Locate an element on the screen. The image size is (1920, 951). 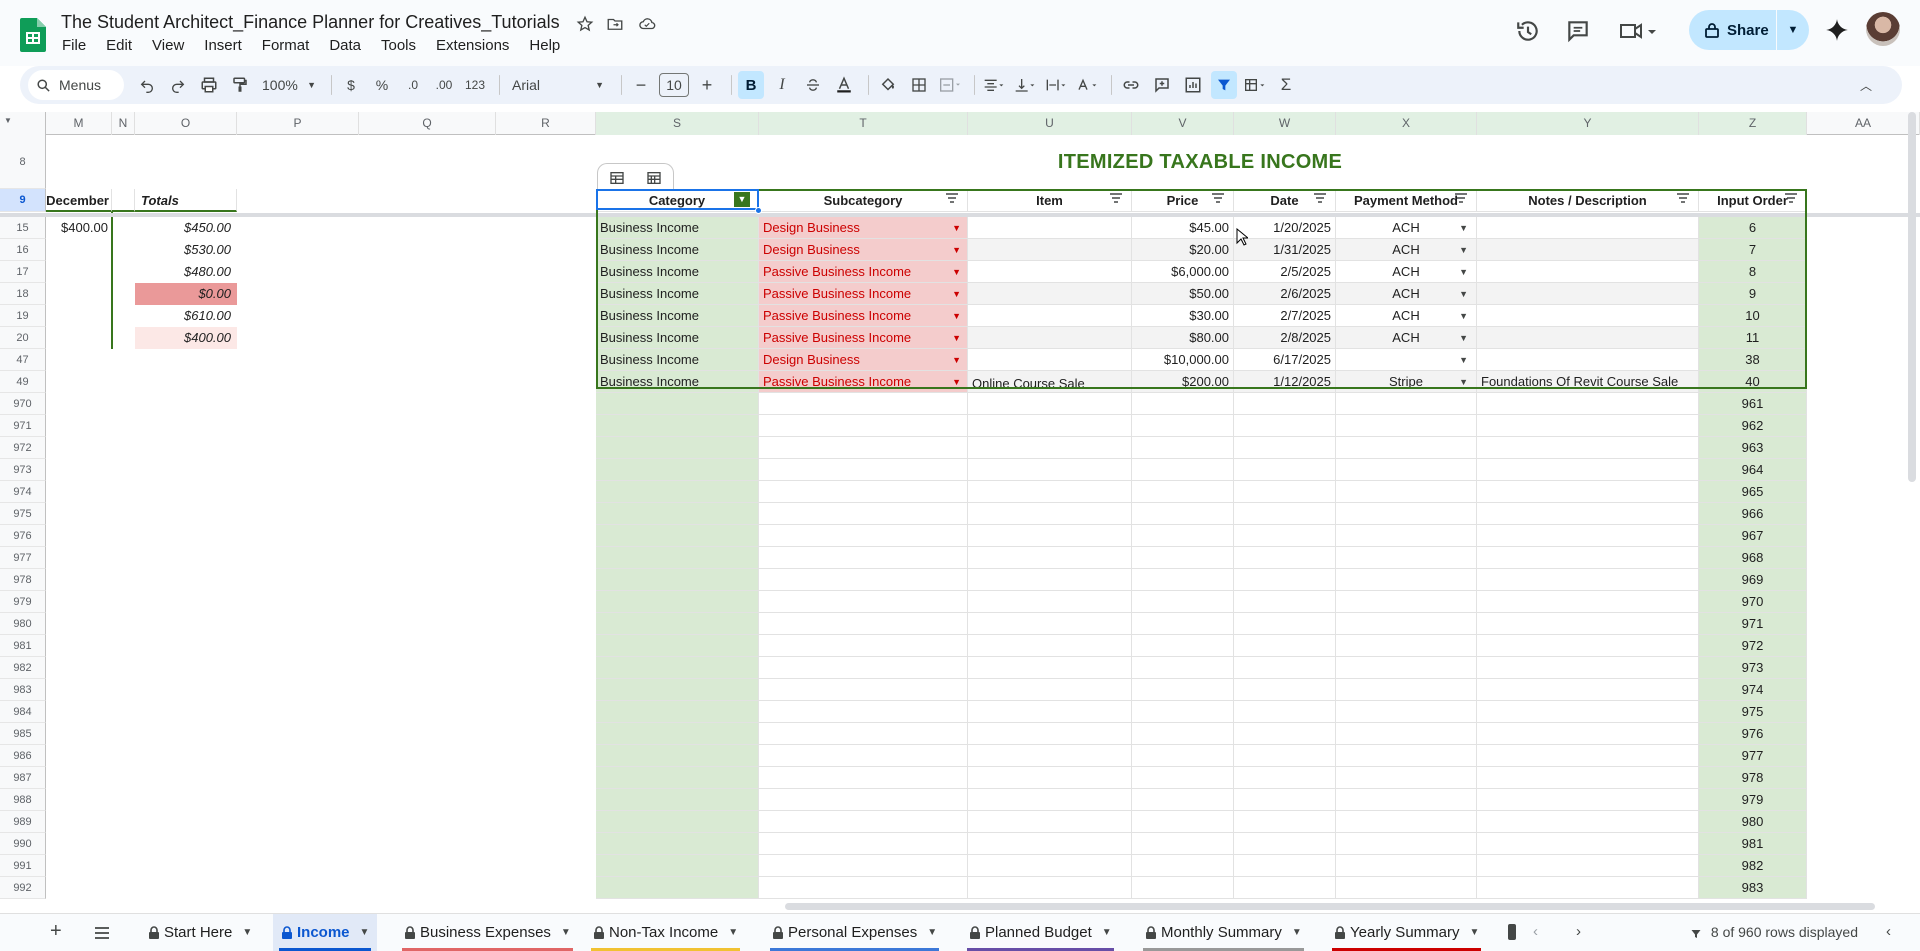
undo-icon is located at coordinates (147, 85).